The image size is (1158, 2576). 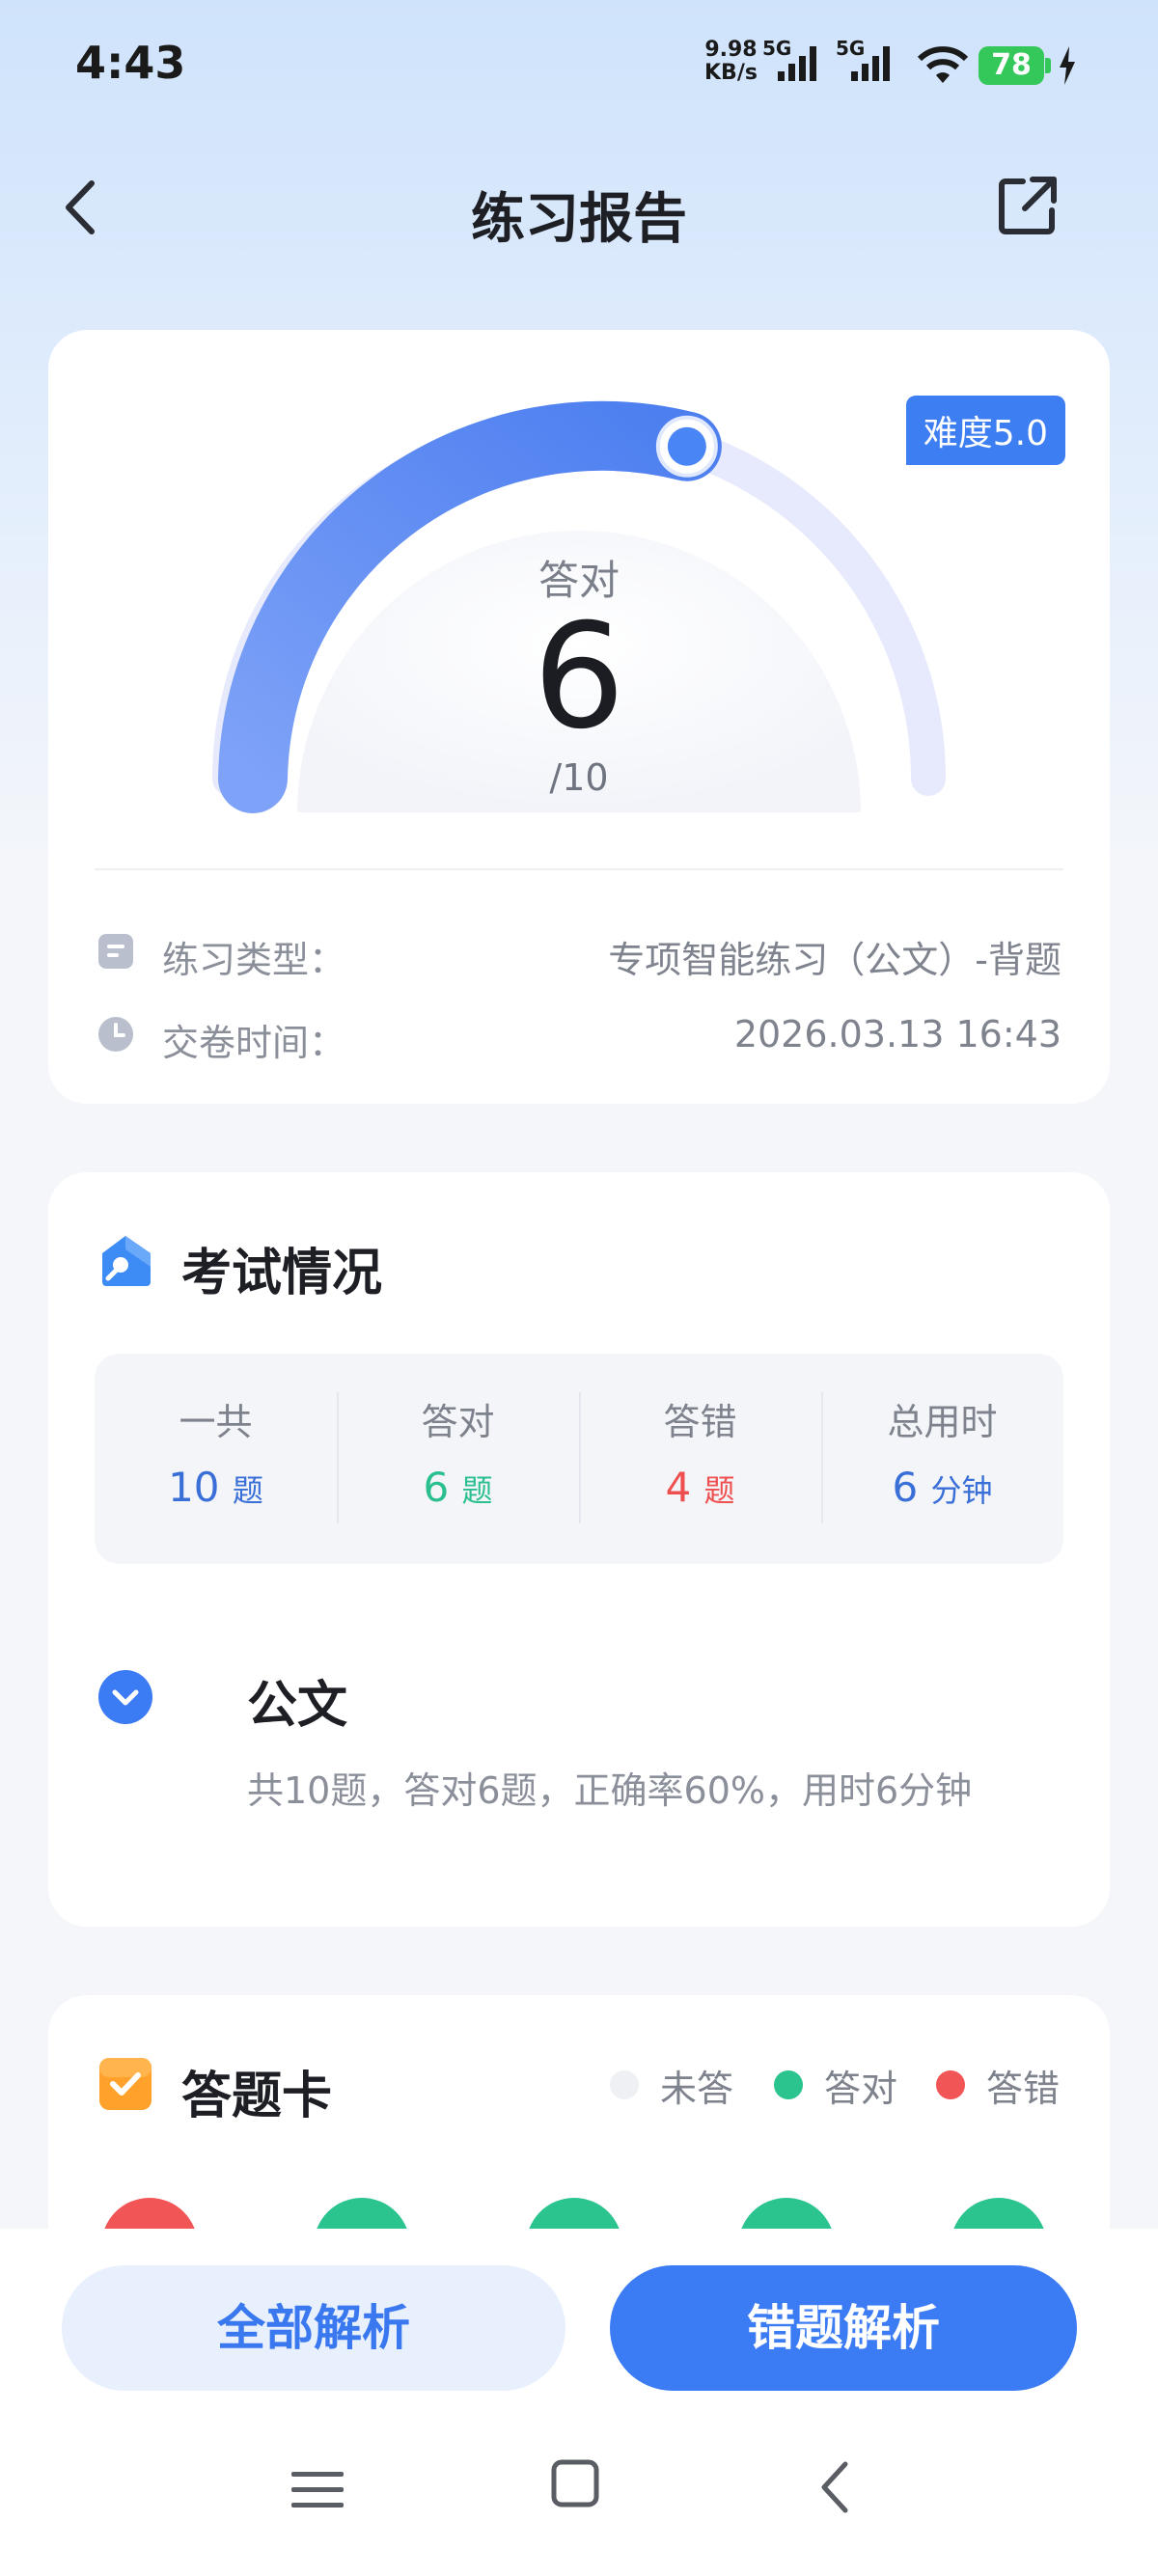 What do you see at coordinates (313, 2328) in the screenshot?
I see `all-analysis-button: 全部解析` at bounding box center [313, 2328].